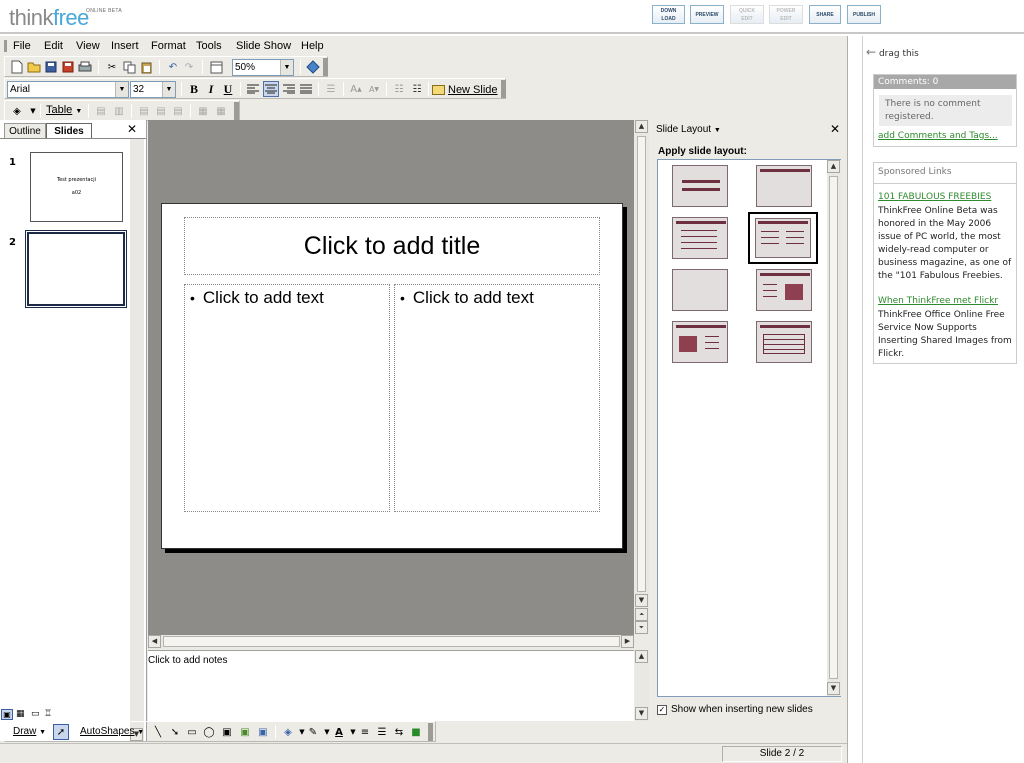  I want to click on slides-scrollbar: ▼, so click(137, 440).